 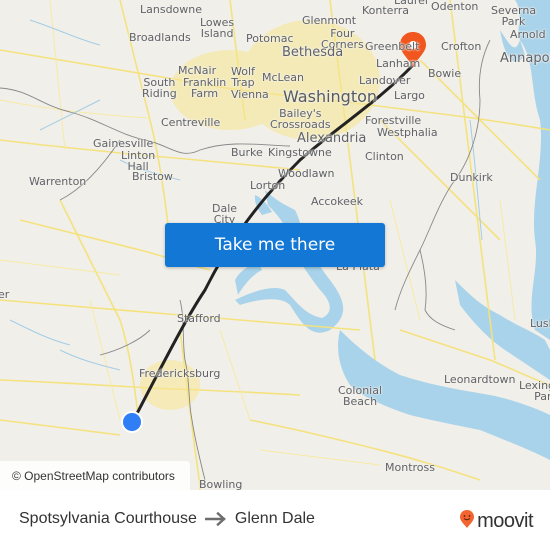 I want to click on place-label: South Riding, so click(x=159, y=88).